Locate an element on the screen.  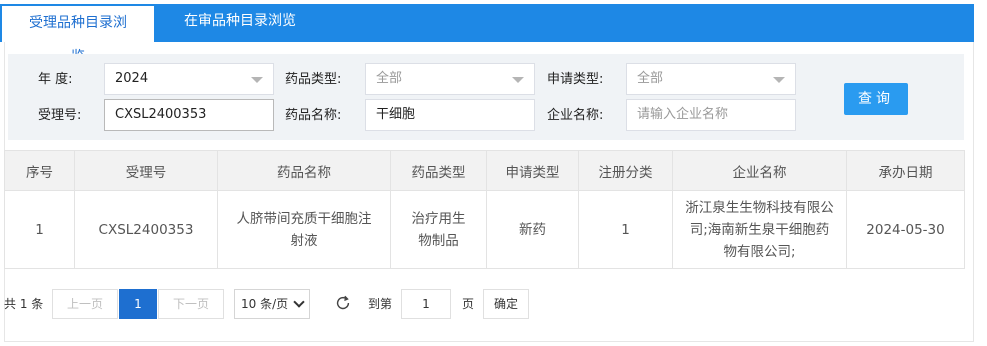
cell-accept-no: CXSL2400353 is located at coordinates (146, 229).